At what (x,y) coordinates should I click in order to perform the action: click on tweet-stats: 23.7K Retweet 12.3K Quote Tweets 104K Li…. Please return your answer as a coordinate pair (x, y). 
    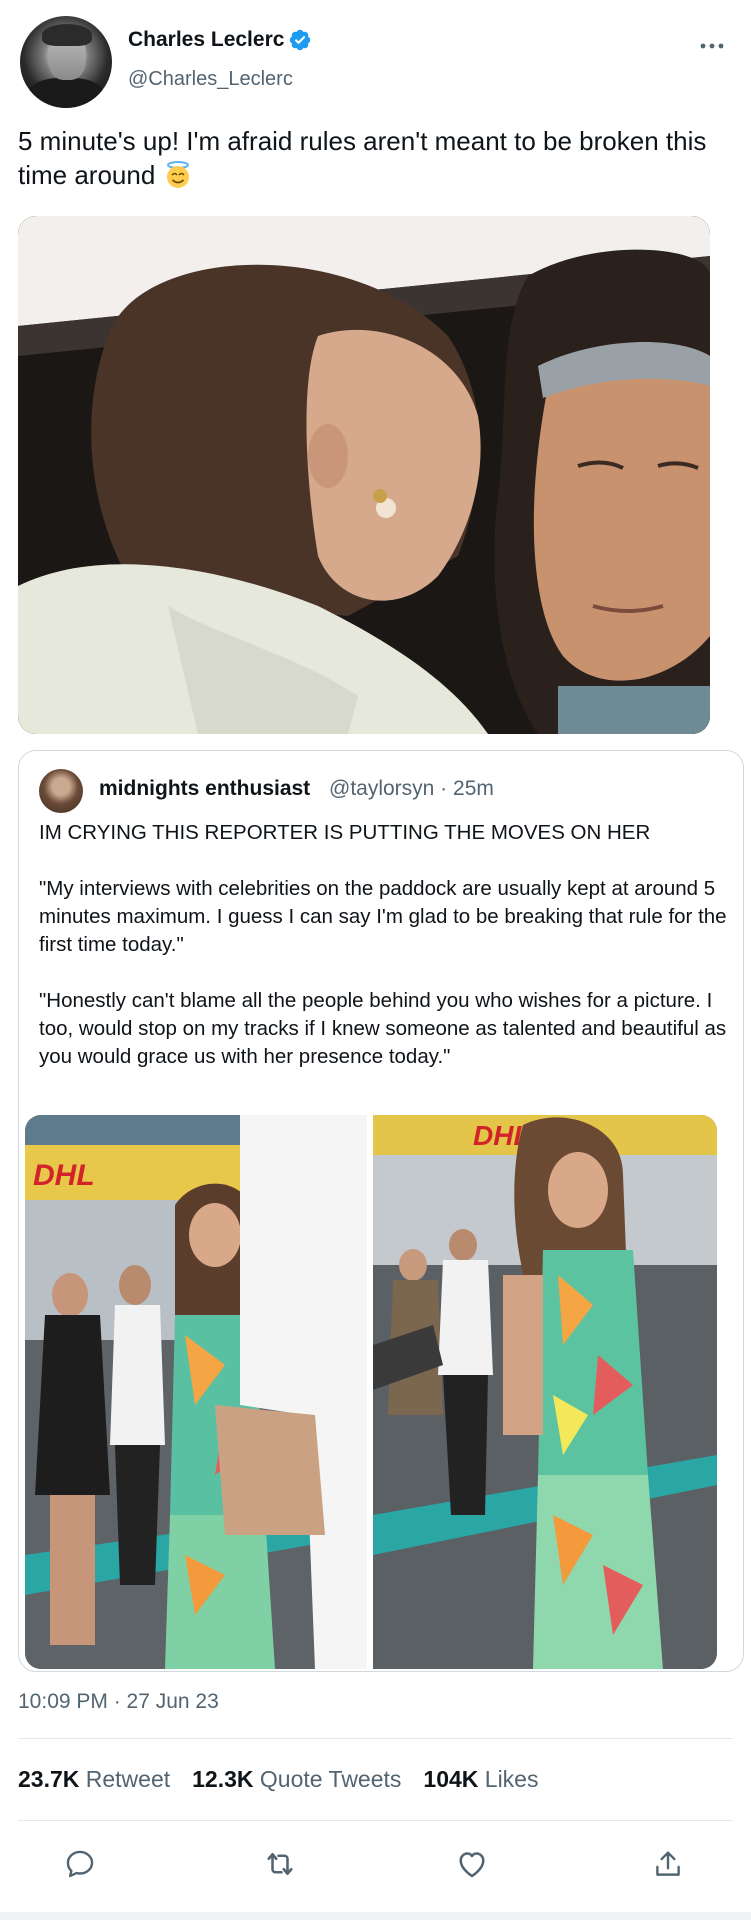
    Looking at the image, I should click on (278, 1779).